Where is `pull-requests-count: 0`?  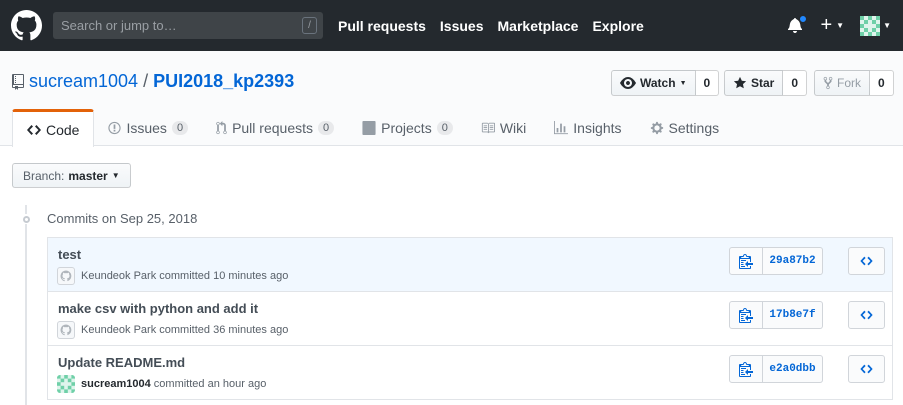
pull-requests-count: 0 is located at coordinates (326, 127).